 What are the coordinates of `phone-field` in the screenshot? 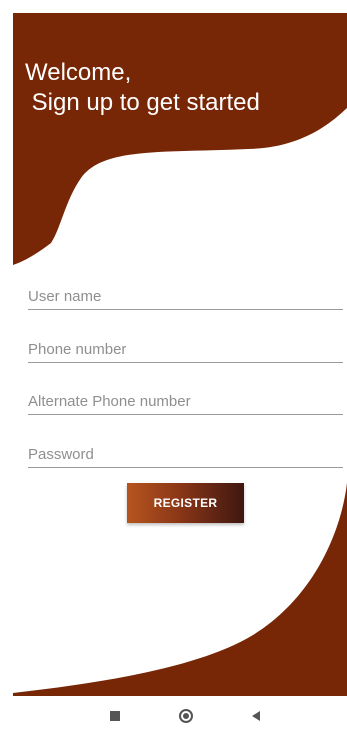 It's located at (185, 346).